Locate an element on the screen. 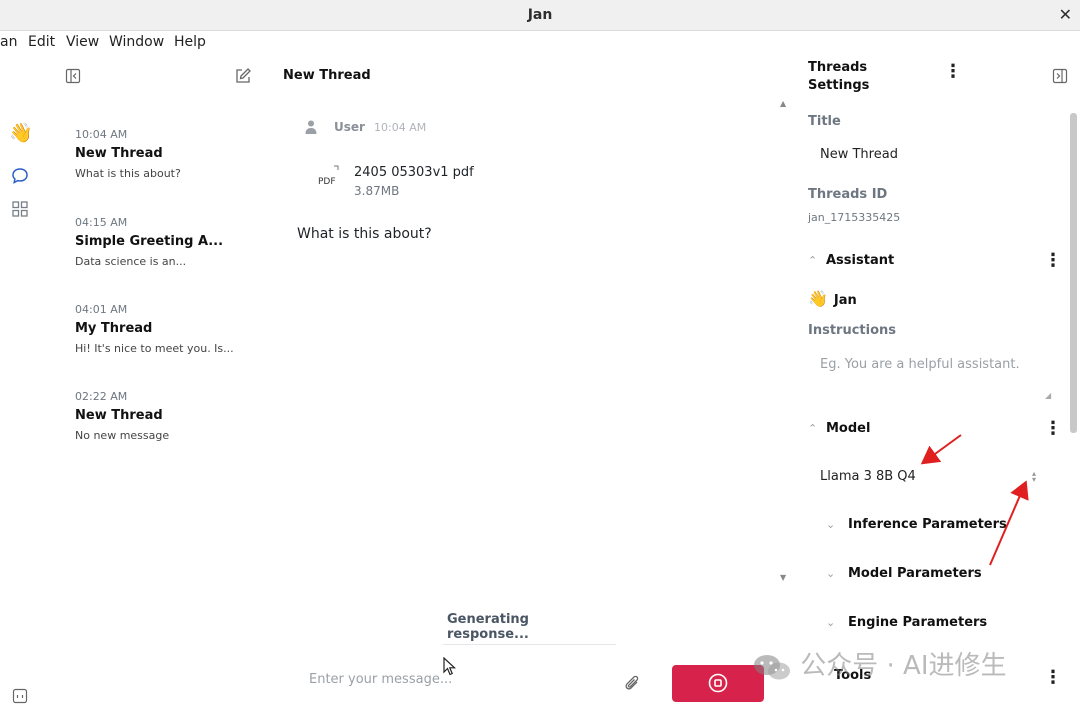 This screenshot has height=709, width=1080. assistant-section-toggle: ⌃ Assistant is located at coordinates (851, 260).